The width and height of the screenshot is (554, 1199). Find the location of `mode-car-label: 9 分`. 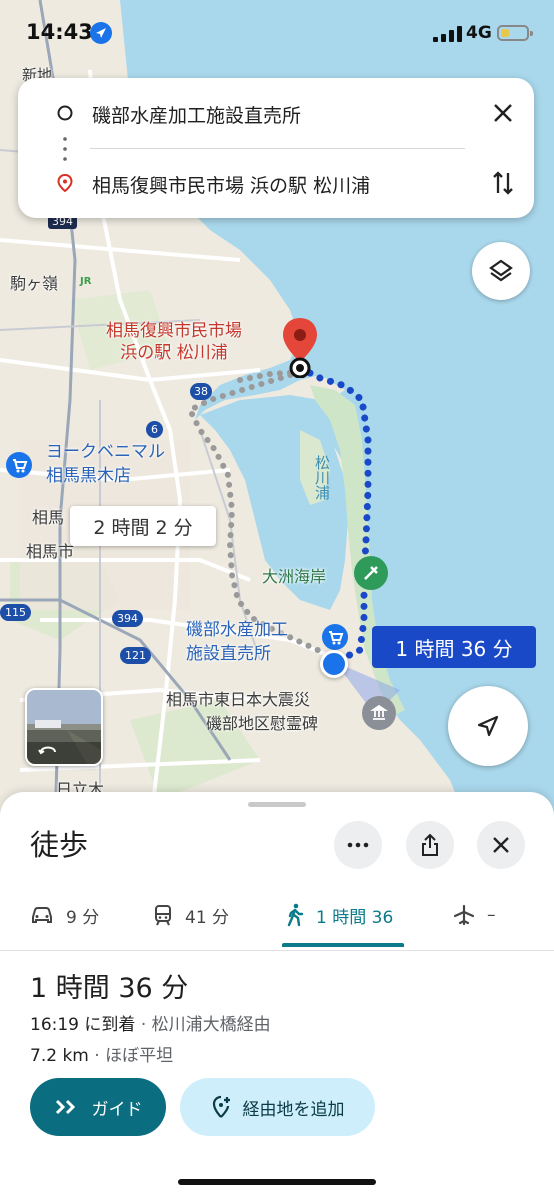

mode-car-label: 9 分 is located at coordinates (83, 917).